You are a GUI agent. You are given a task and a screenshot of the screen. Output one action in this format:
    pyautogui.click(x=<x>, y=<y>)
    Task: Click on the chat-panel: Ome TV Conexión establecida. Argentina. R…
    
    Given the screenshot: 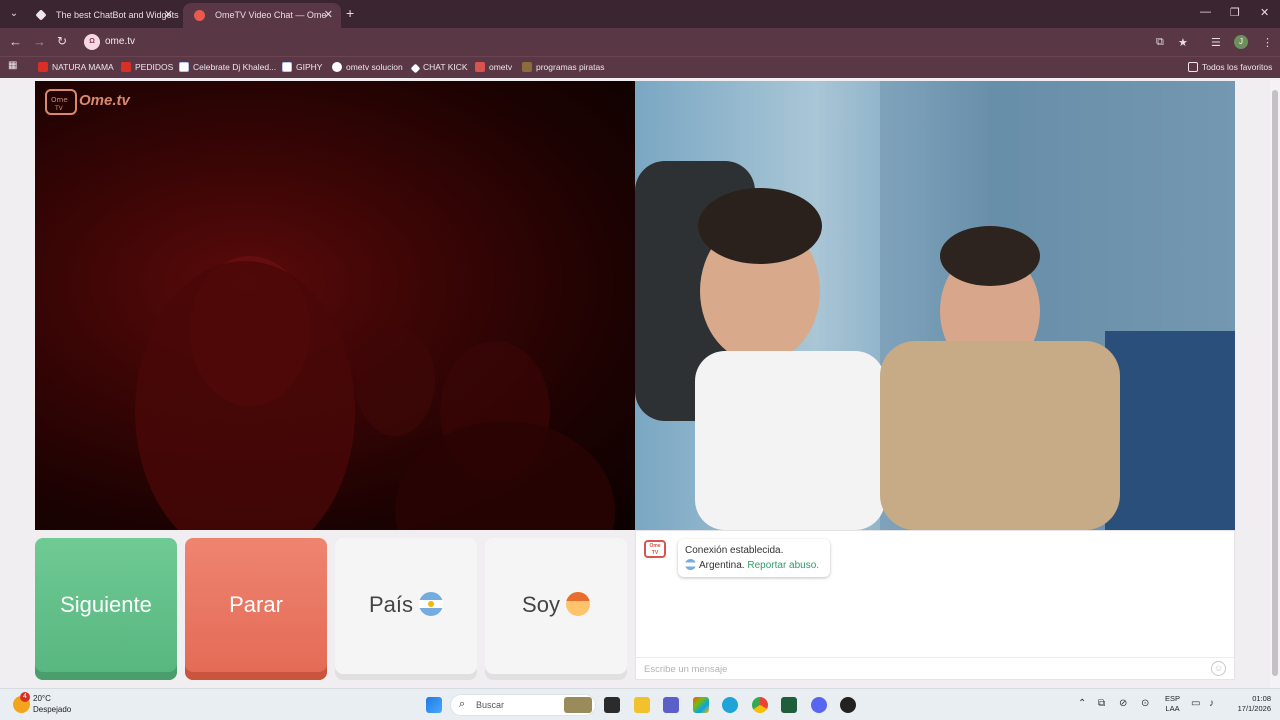 What is the action you would take?
    pyautogui.click(x=935, y=605)
    